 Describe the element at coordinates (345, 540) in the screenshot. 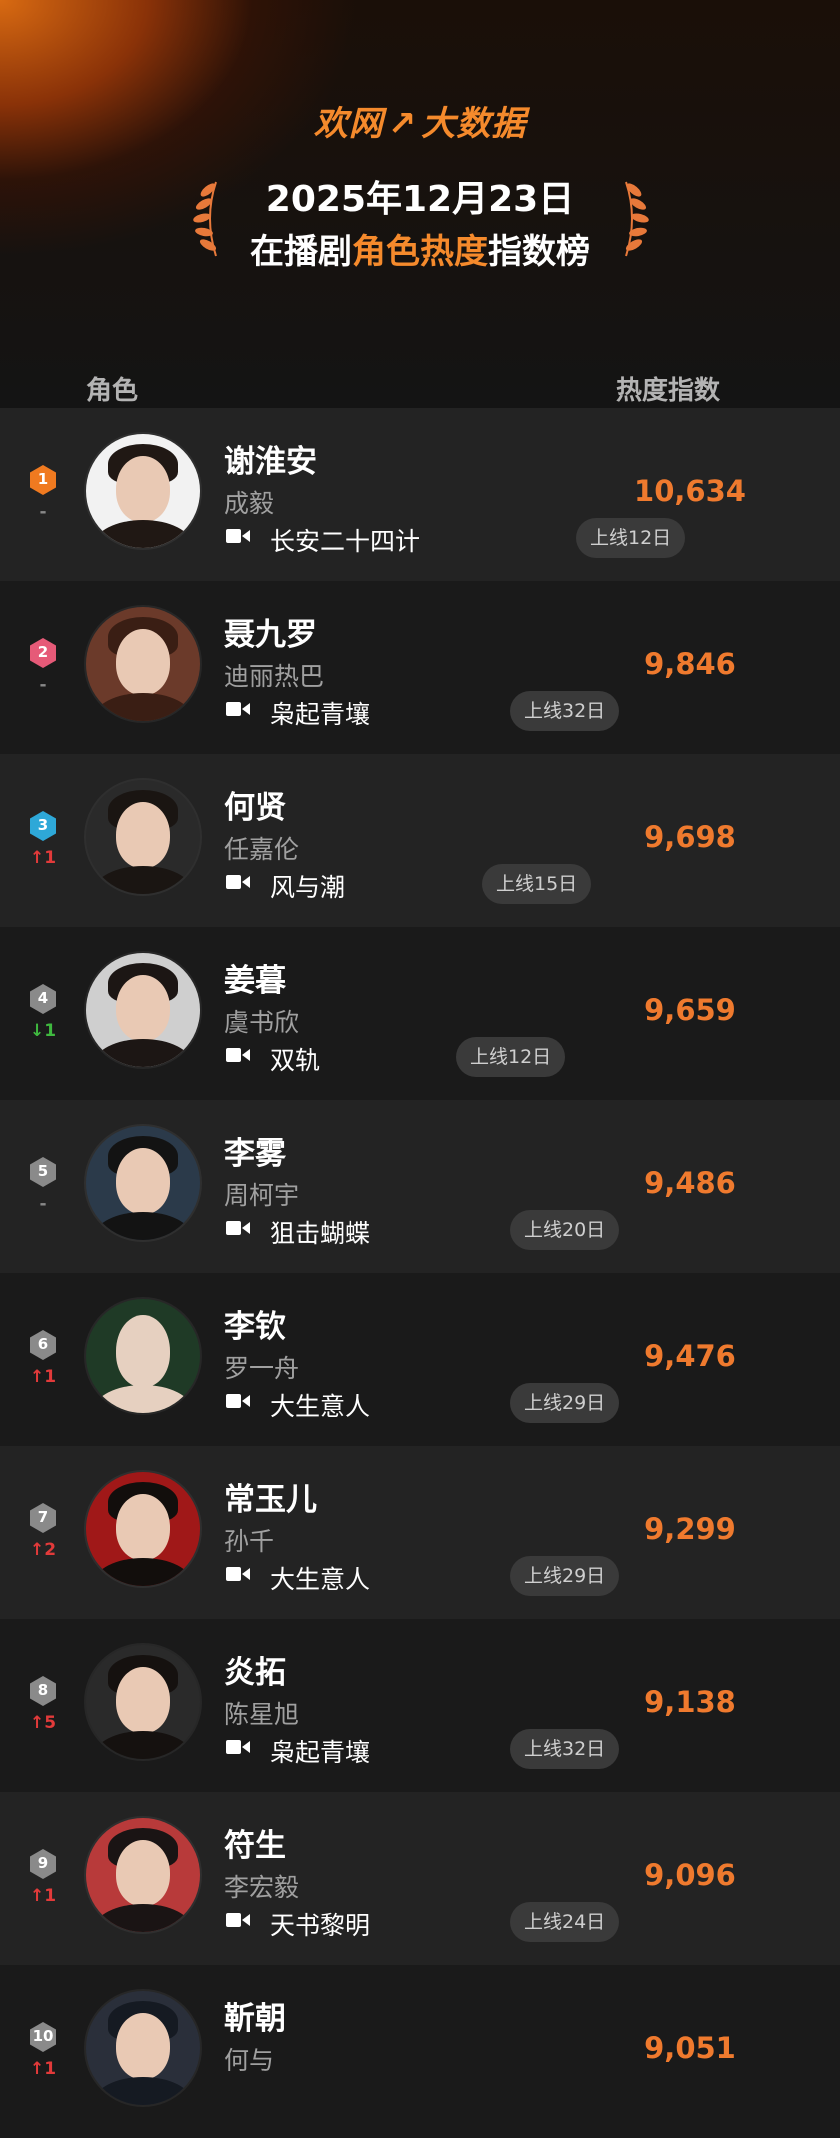

I see `drama-title: 长安二十四计` at that location.